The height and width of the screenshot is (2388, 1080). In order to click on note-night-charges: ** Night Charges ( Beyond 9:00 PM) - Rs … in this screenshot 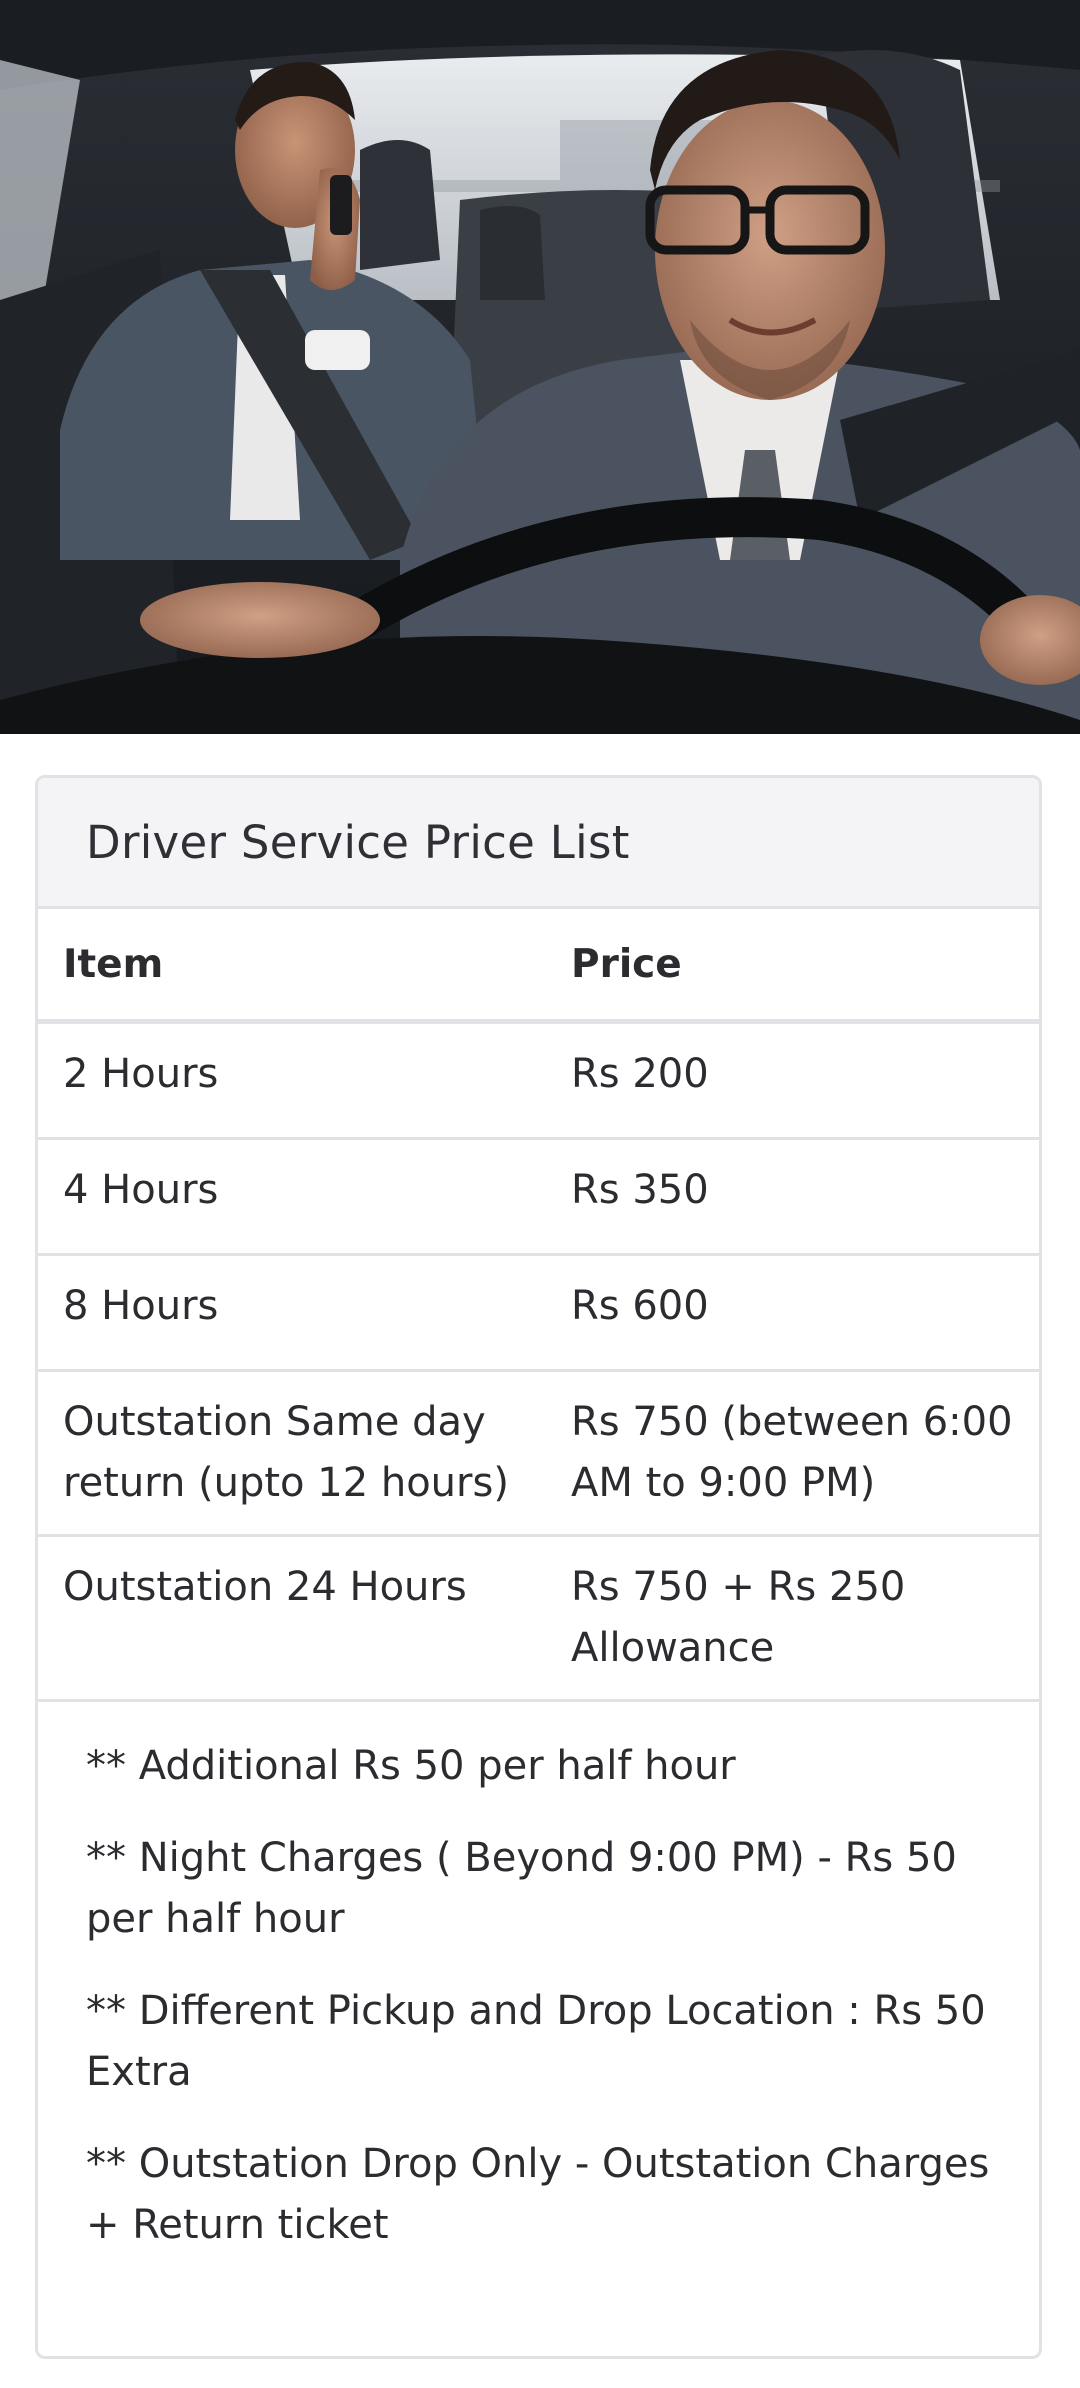, I will do `click(521, 1888)`.